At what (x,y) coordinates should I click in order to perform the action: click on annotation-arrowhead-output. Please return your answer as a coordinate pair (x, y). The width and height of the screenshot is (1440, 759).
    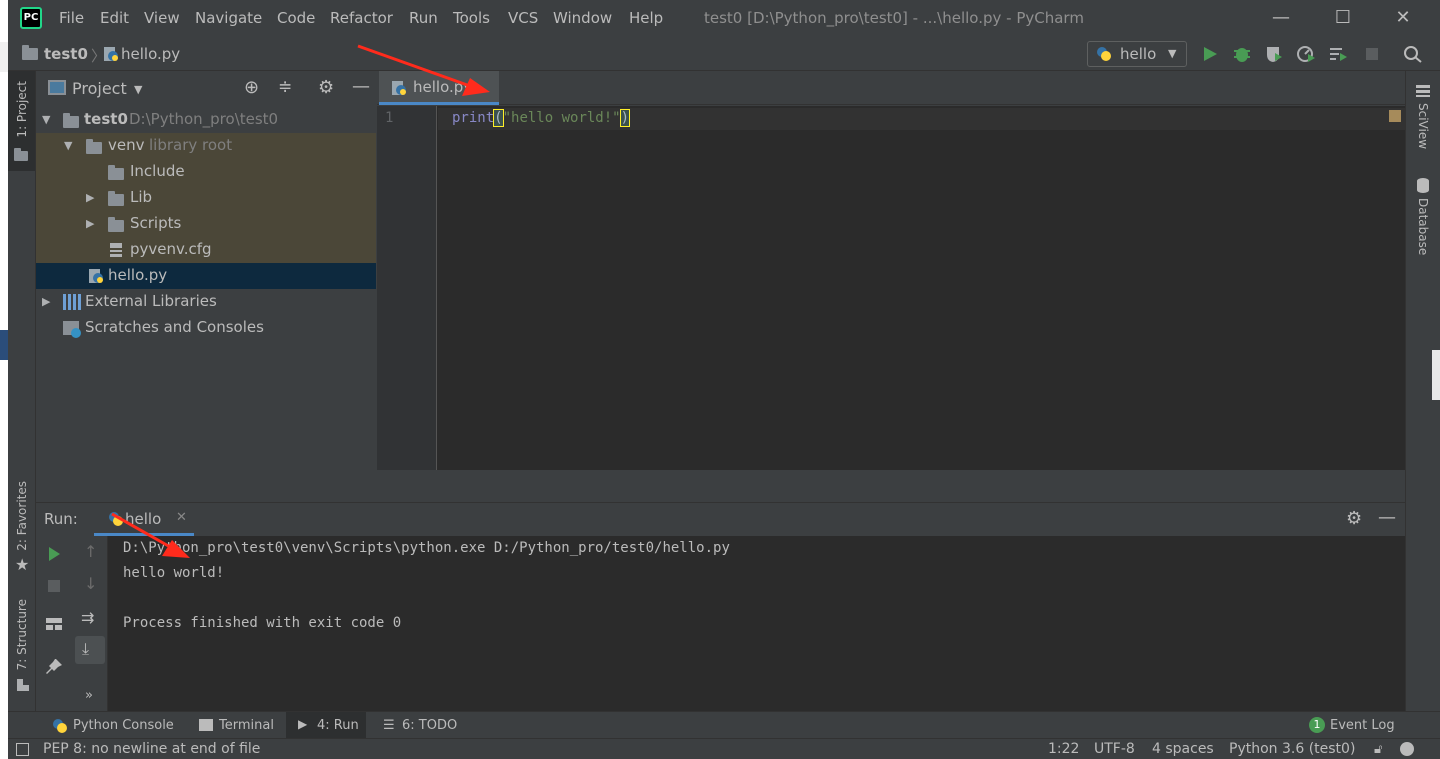
    Looking at the image, I should click on (176, 549).